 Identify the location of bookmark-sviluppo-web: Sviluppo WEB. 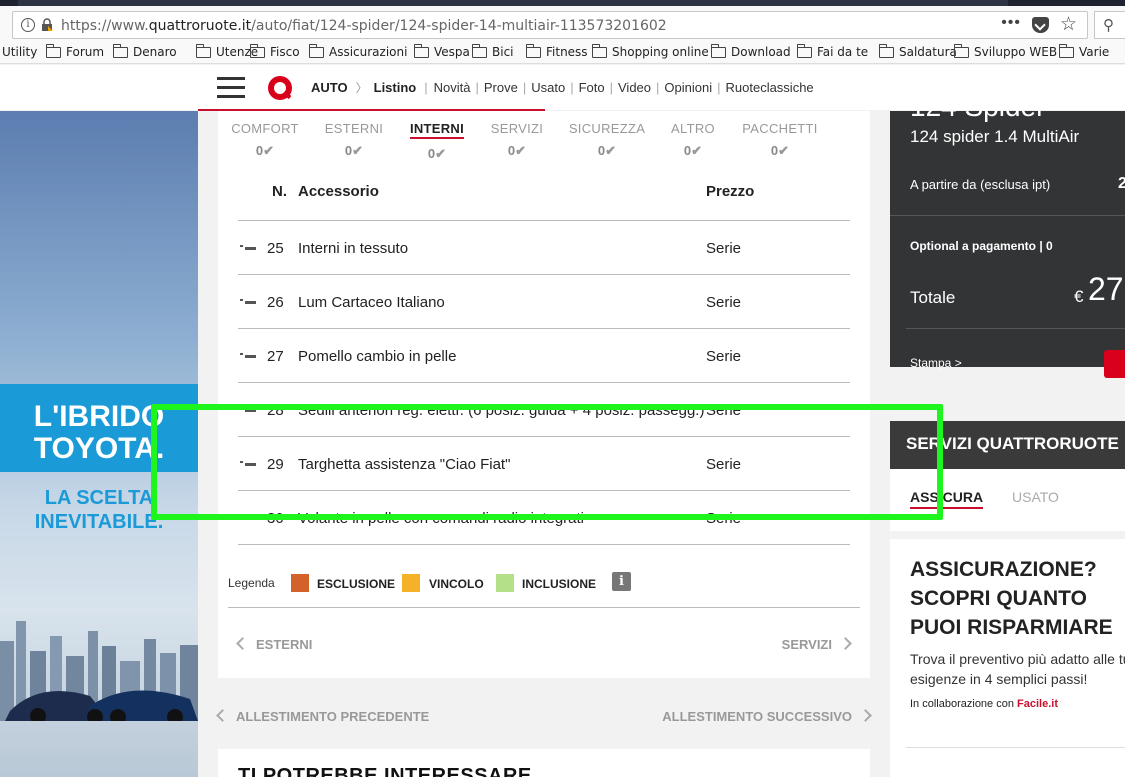
(1005, 51).